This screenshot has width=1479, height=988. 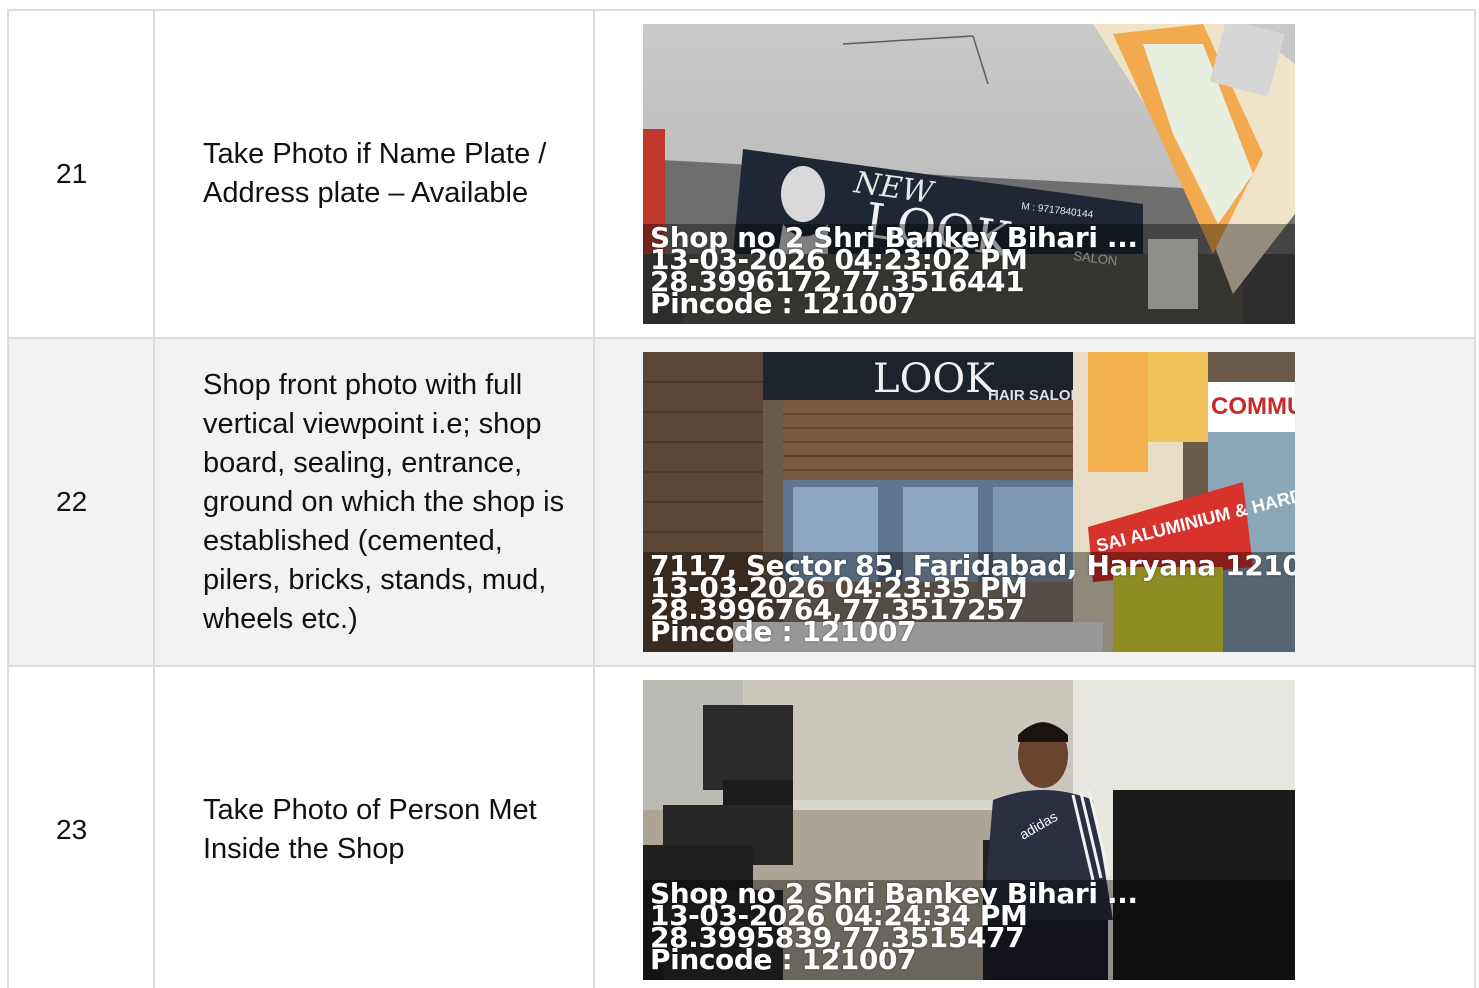 What do you see at coordinates (81, 502) in the screenshot?
I see `row-number: 22` at bounding box center [81, 502].